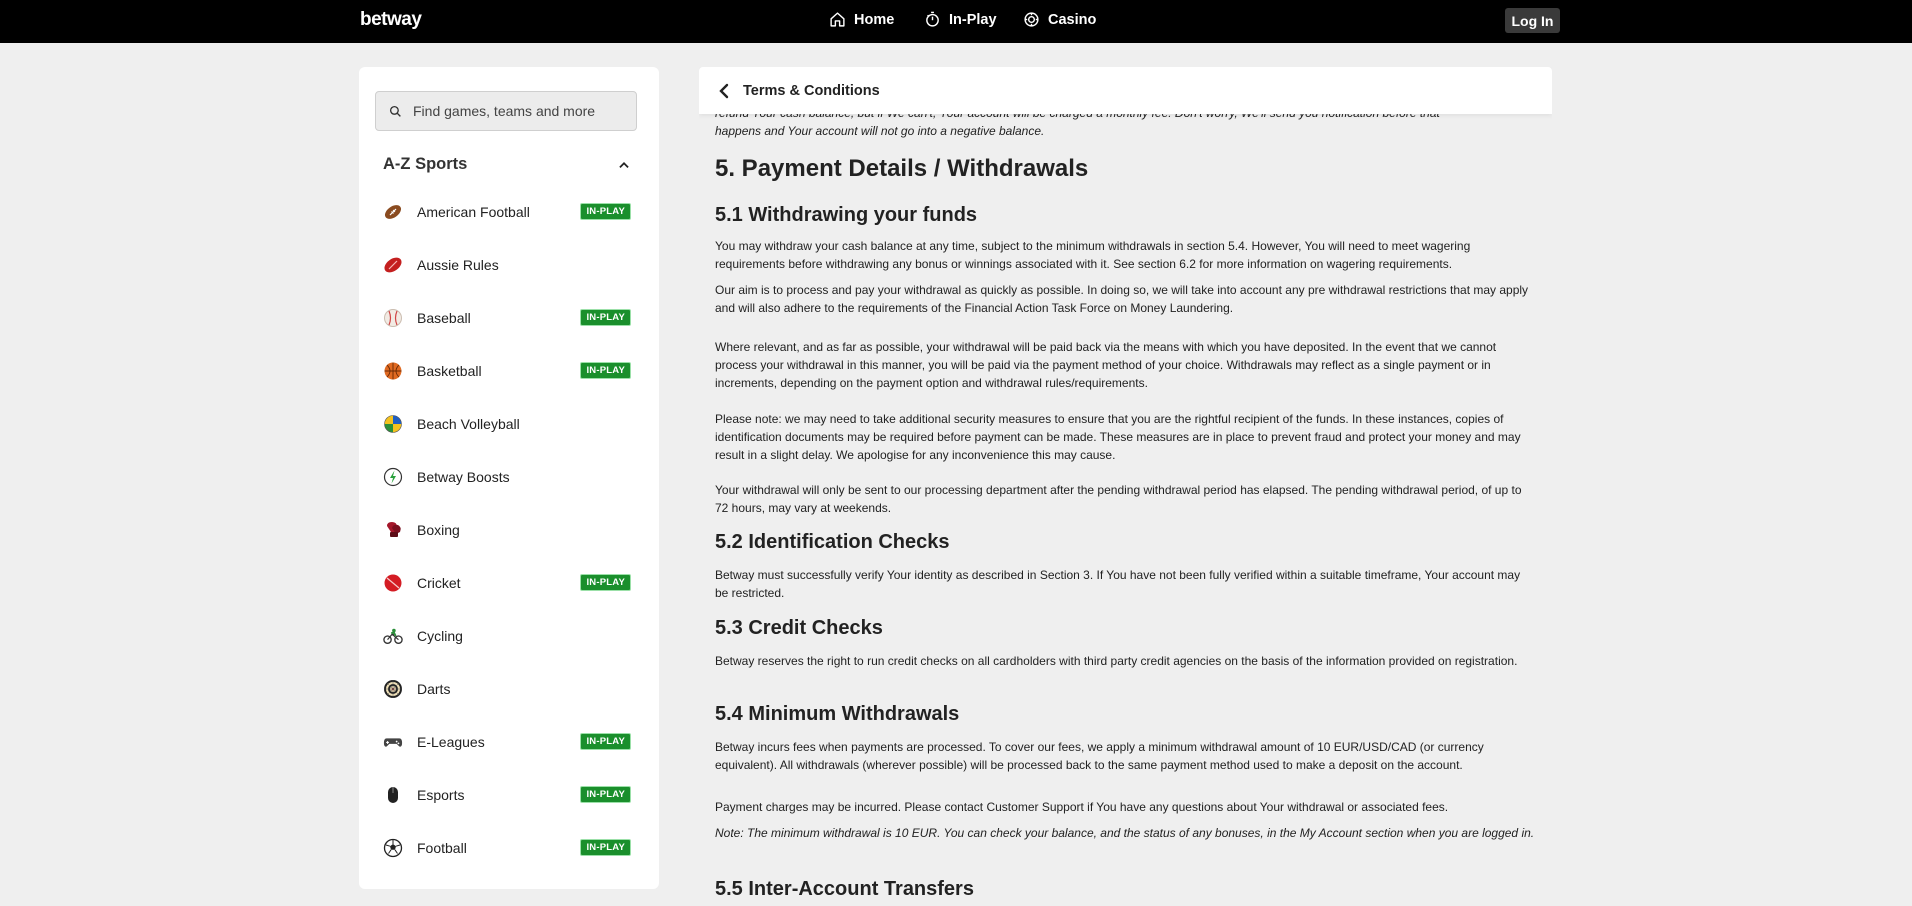  What do you see at coordinates (441, 794) in the screenshot?
I see `sidebar-item-label: Esports` at bounding box center [441, 794].